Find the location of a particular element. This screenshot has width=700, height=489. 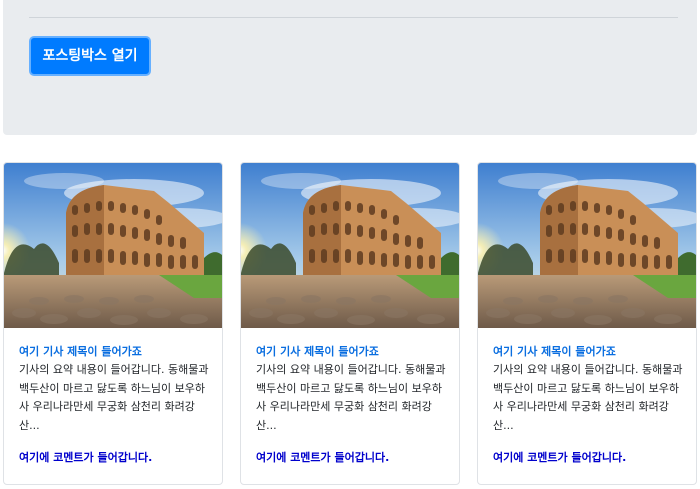

hero-divider is located at coordinates (353, 17).